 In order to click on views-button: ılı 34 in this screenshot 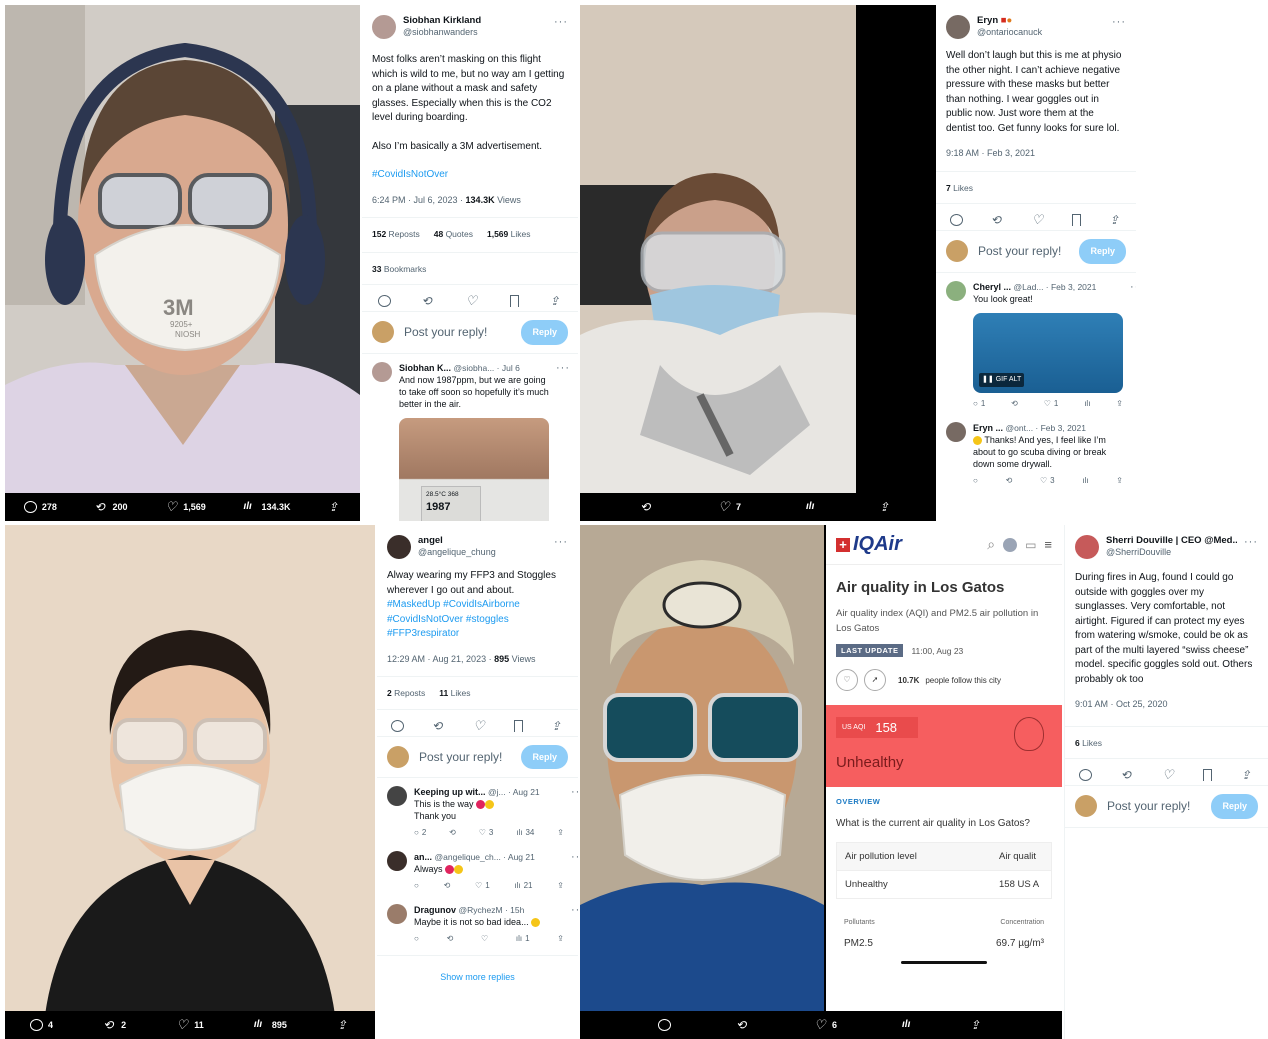, I will do `click(525, 833)`.